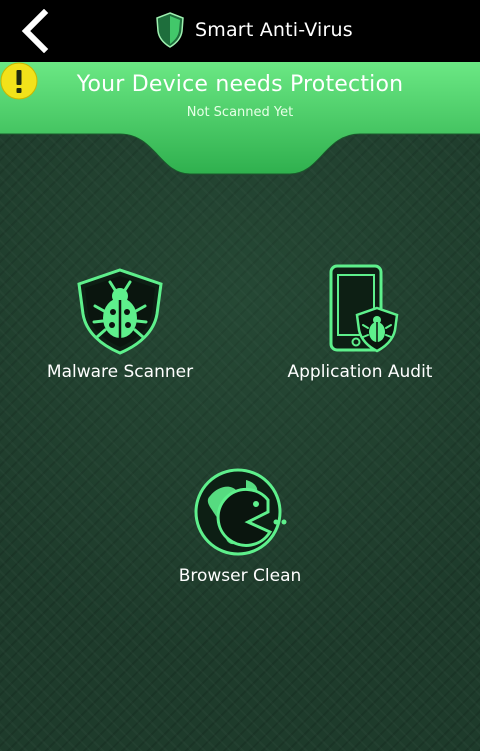 The width and height of the screenshot is (480, 751). I want to click on browser-clean-button: Browser Clean, so click(240, 526).